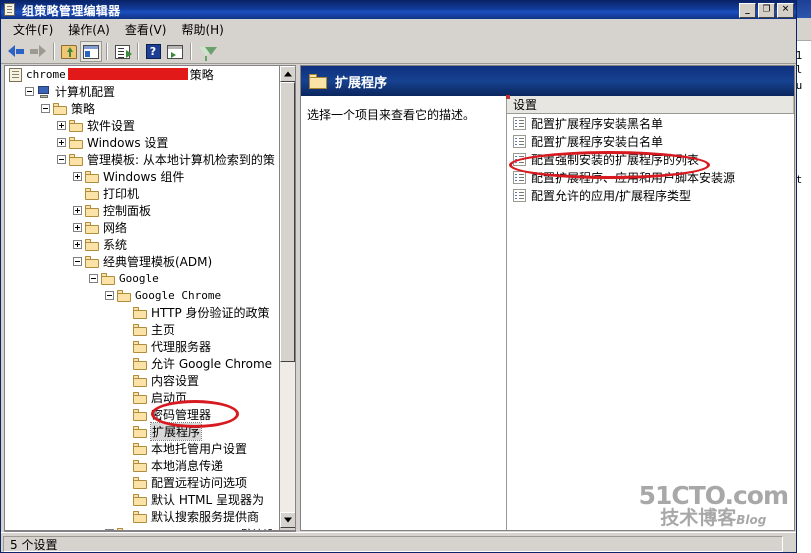 This screenshot has width=811, height=553. I want to click on filter-button, so click(206, 51).